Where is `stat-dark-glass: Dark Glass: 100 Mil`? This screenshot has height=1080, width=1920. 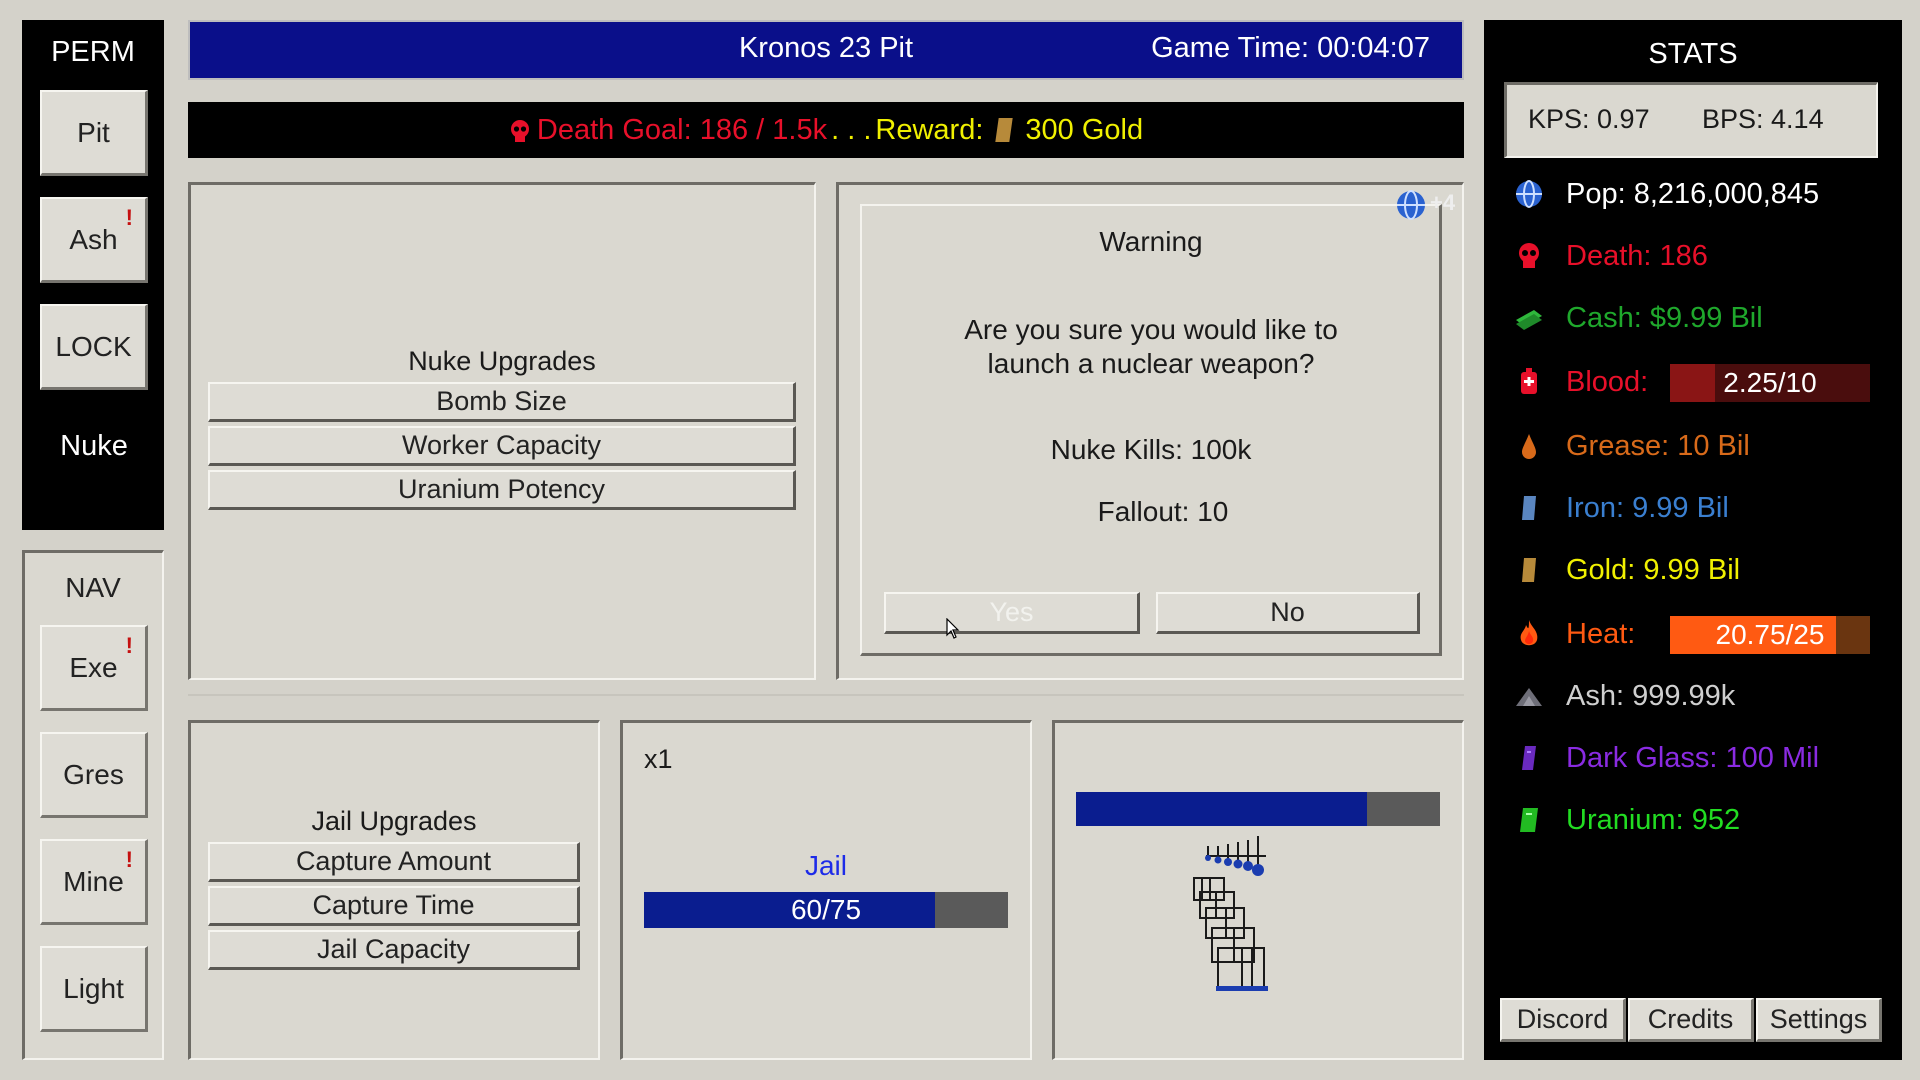 stat-dark-glass: Dark Glass: 100 Mil is located at coordinates (1666, 758).